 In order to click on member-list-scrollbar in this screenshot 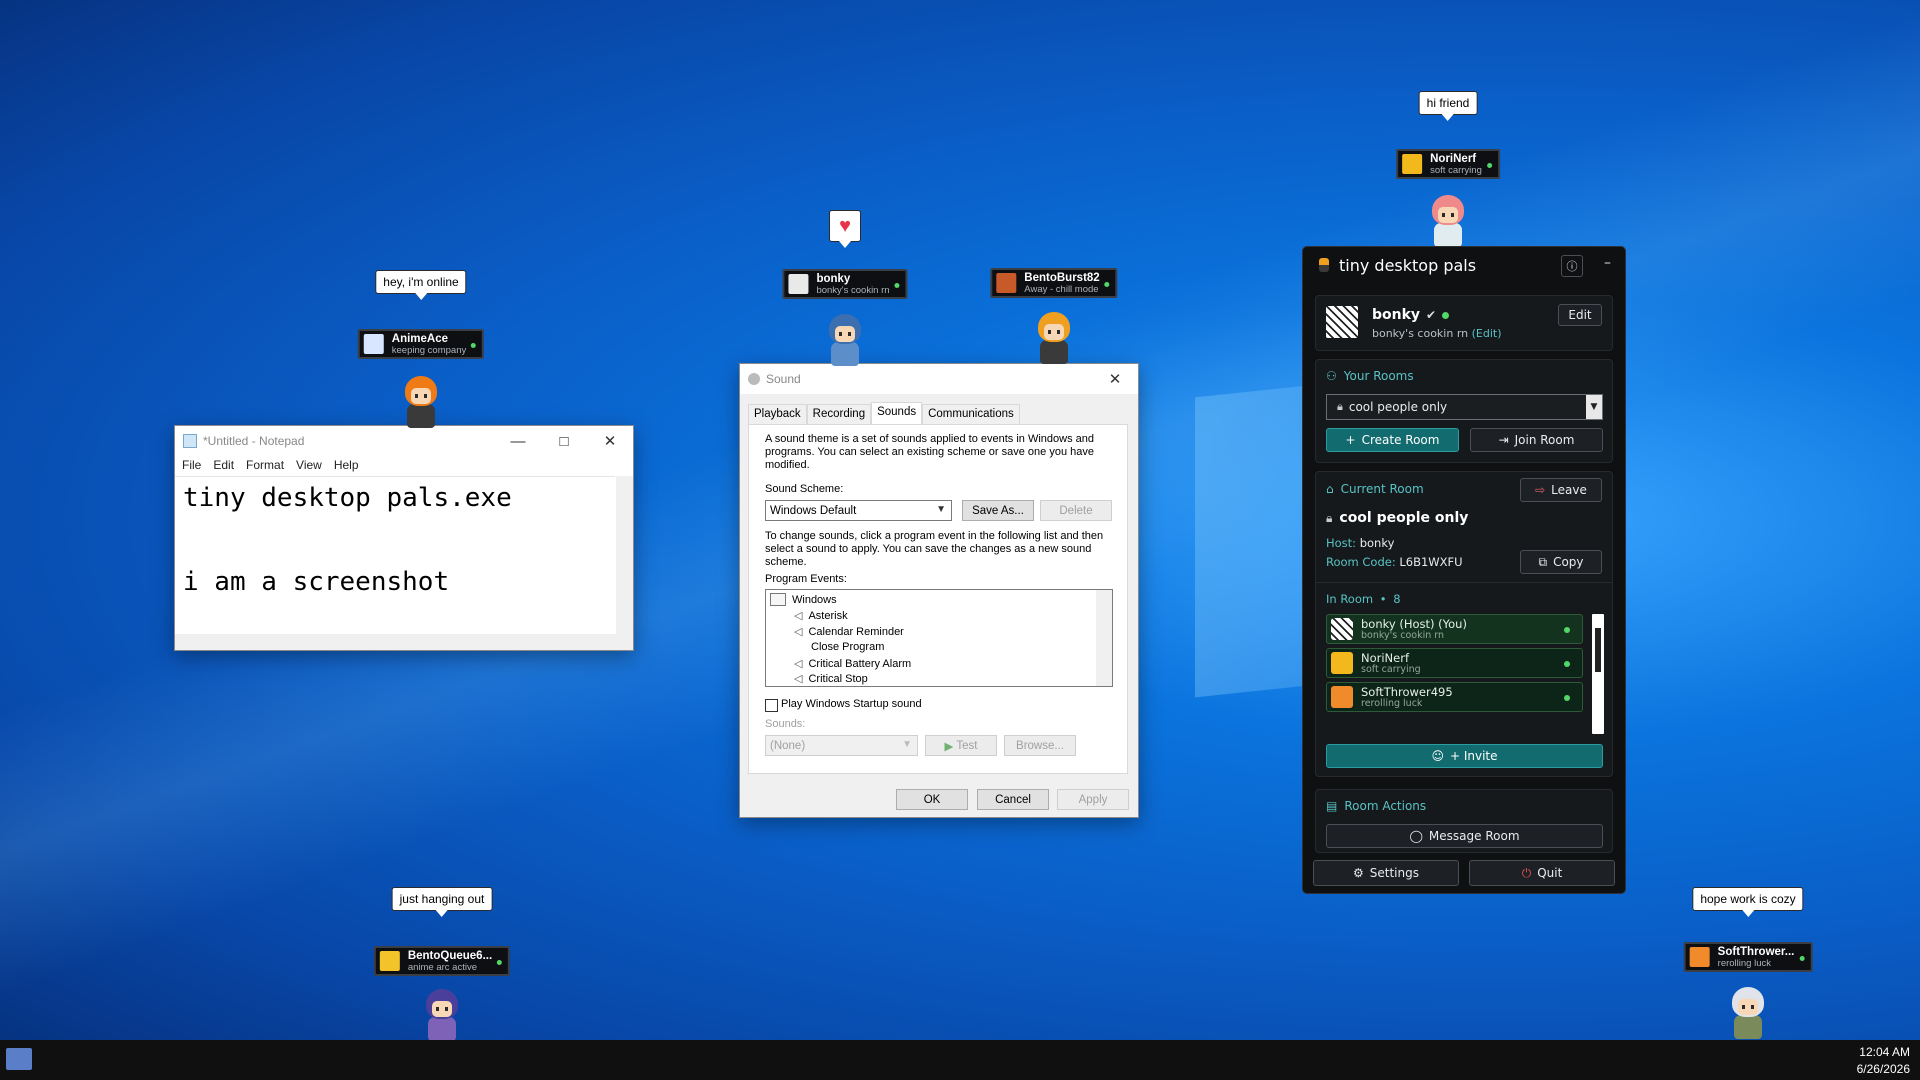, I will do `click(1598, 674)`.